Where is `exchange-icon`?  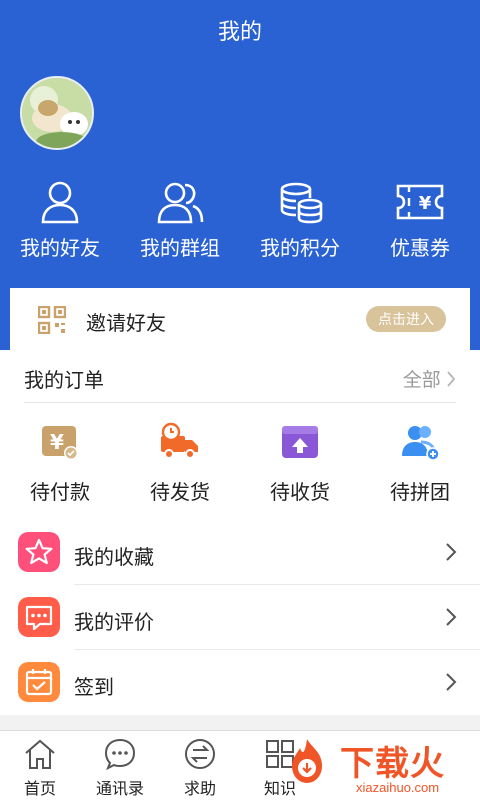 exchange-icon is located at coordinates (200, 754).